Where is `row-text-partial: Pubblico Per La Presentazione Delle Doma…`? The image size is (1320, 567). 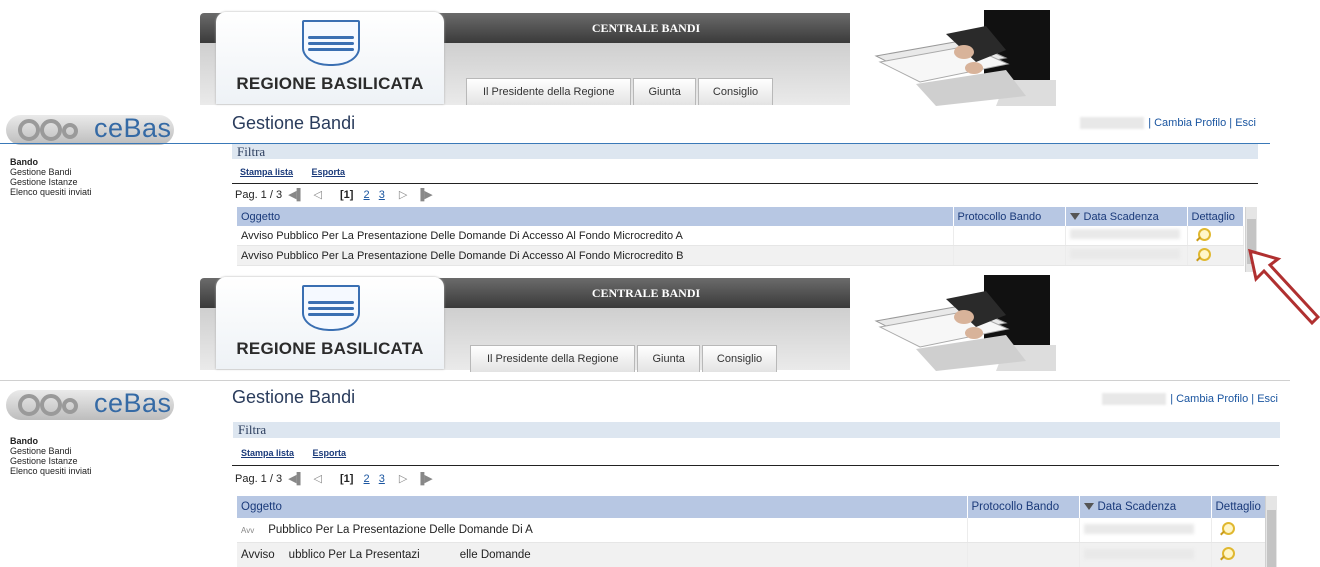
row-text-partial: Pubblico Per La Presentazione Delle Doma… is located at coordinates (400, 530).